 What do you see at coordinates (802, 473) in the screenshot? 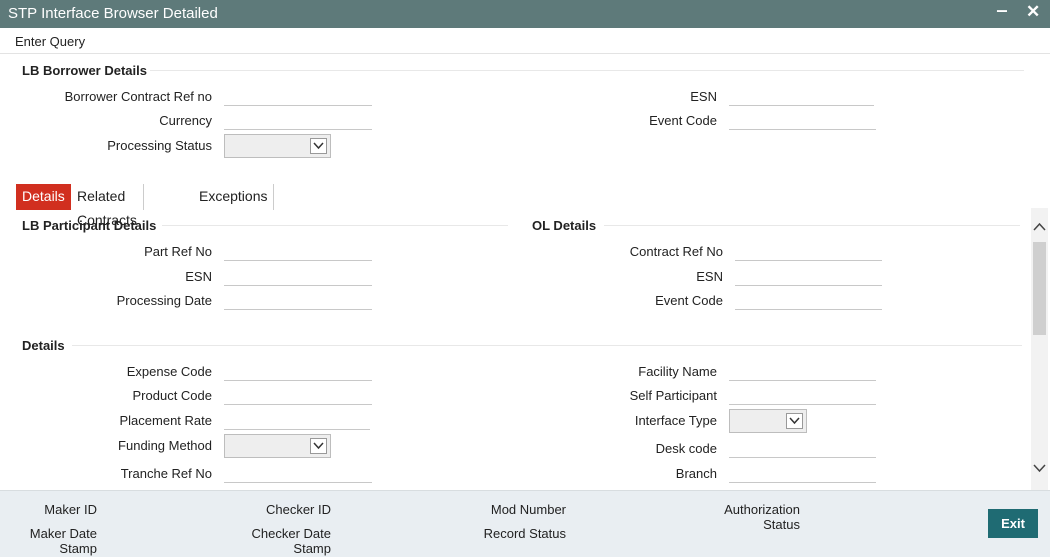
I see `branch-input` at bounding box center [802, 473].